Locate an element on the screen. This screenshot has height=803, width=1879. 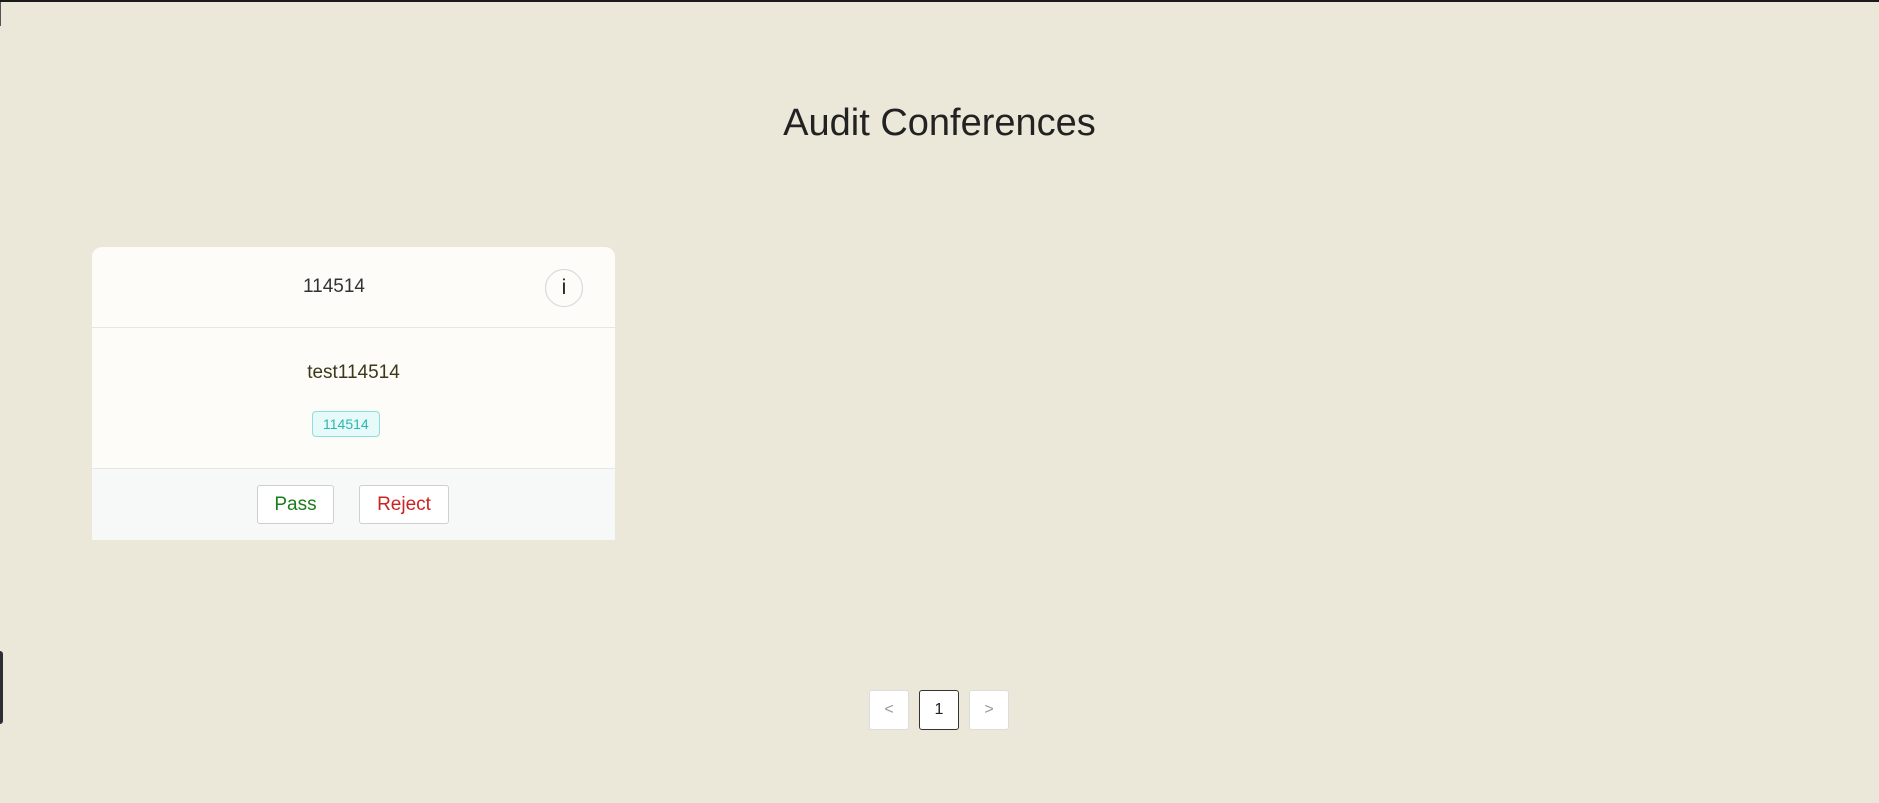
next-page-button: > is located at coordinates (989, 710).